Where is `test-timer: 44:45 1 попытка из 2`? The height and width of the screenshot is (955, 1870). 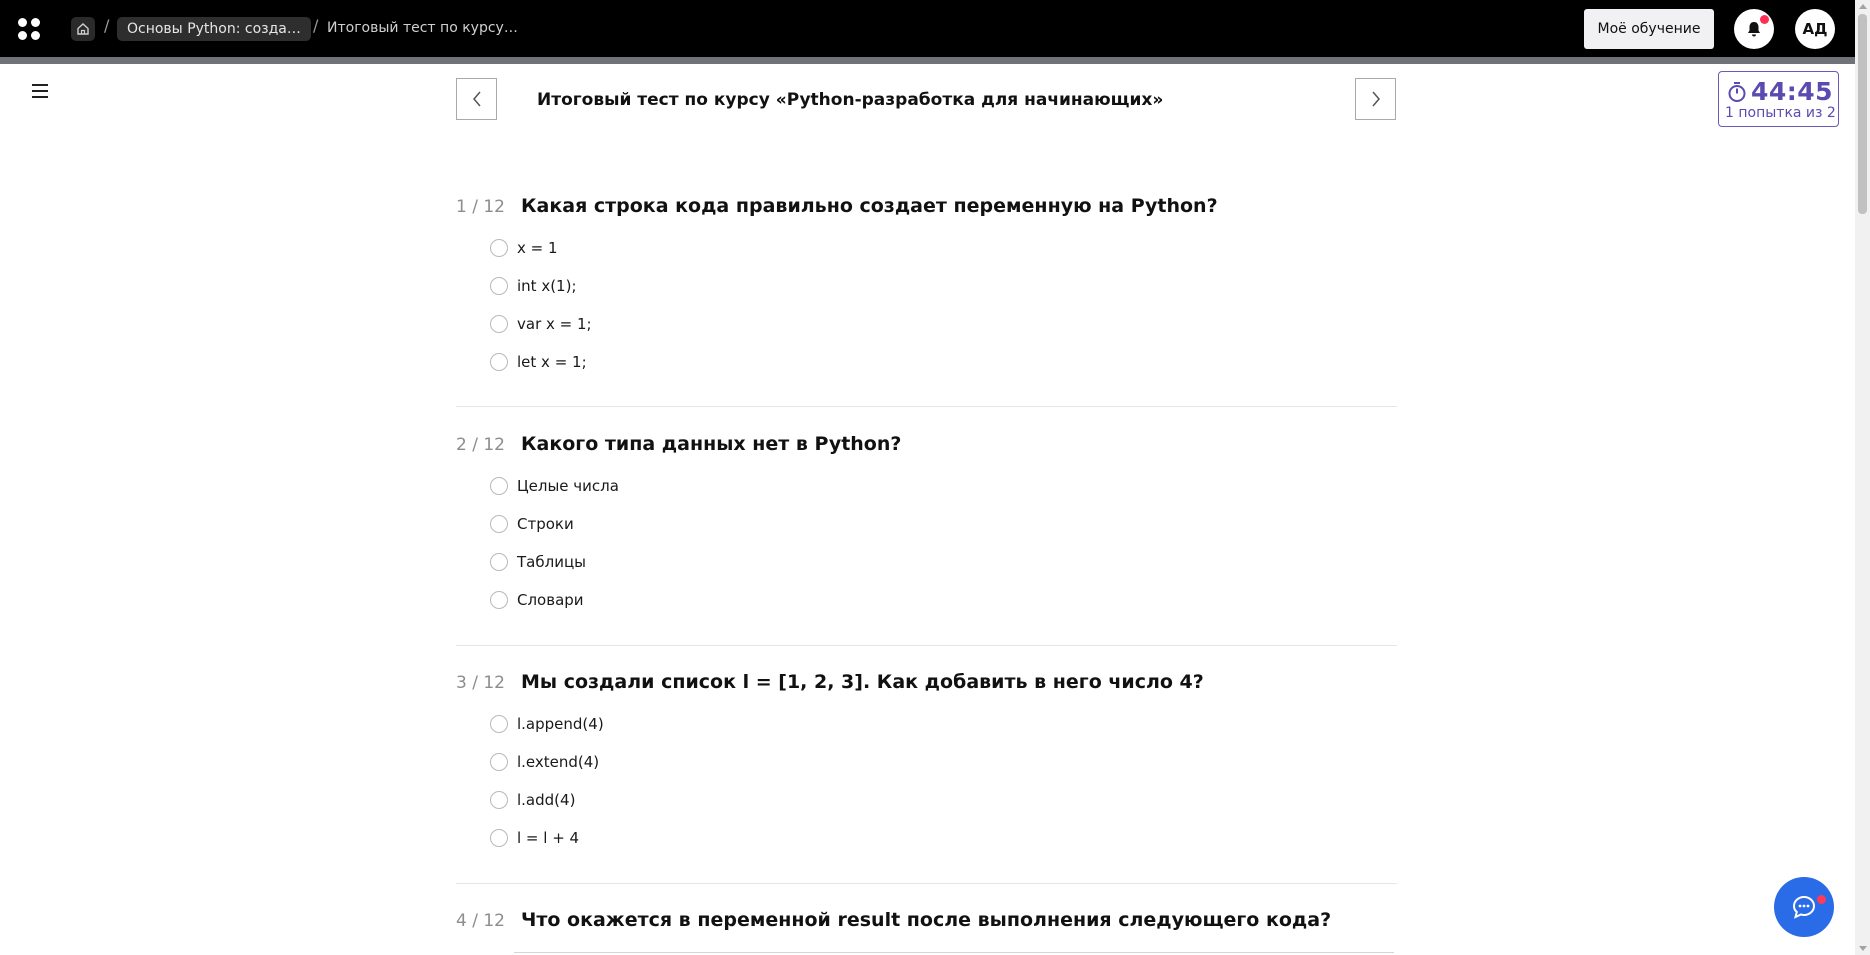
test-timer: 44:45 1 попытка из 2 is located at coordinates (1778, 99).